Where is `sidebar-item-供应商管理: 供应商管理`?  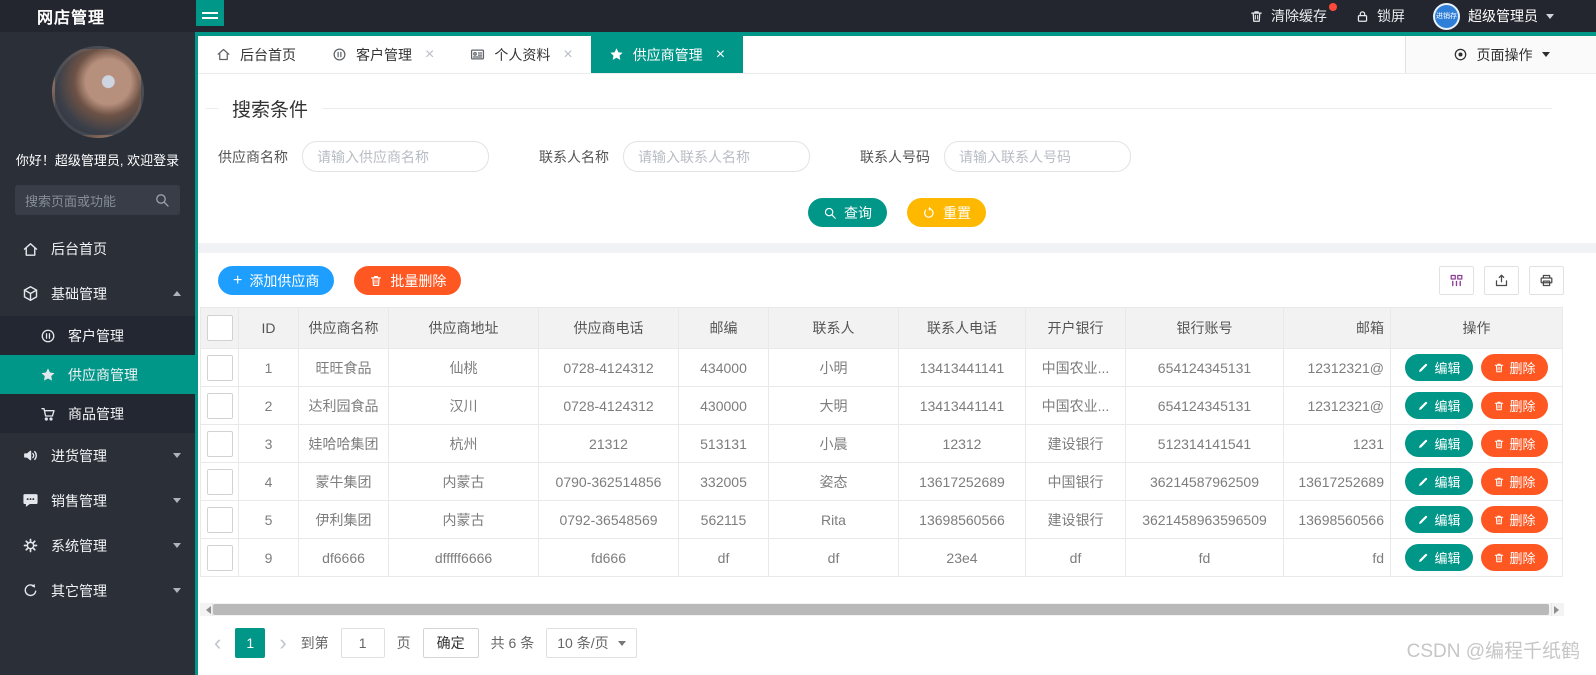
sidebar-item-供应商管理: 供应商管理 is located at coordinates (97, 374).